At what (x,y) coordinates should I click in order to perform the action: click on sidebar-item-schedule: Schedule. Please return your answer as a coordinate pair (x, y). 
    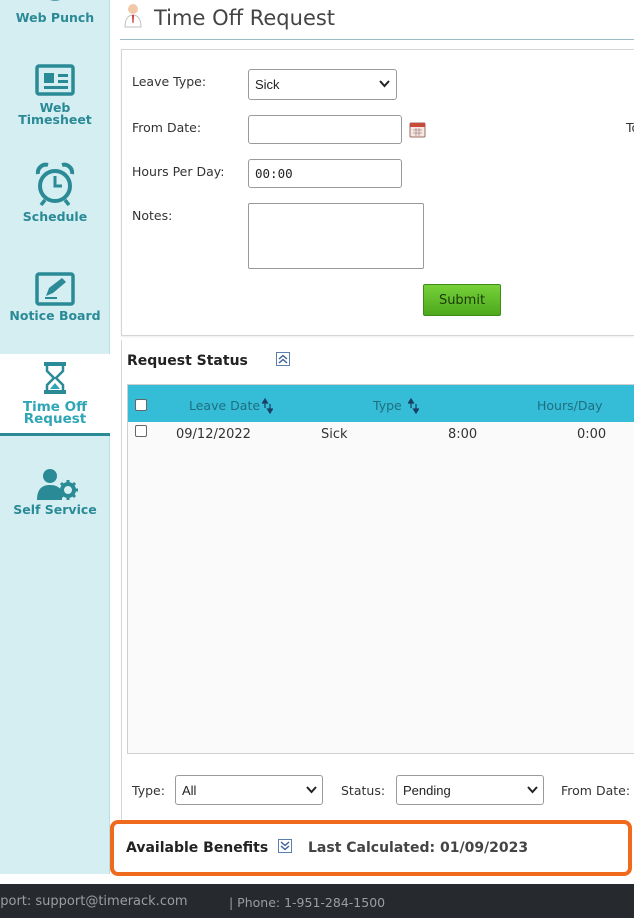
    Looking at the image, I should click on (55, 197).